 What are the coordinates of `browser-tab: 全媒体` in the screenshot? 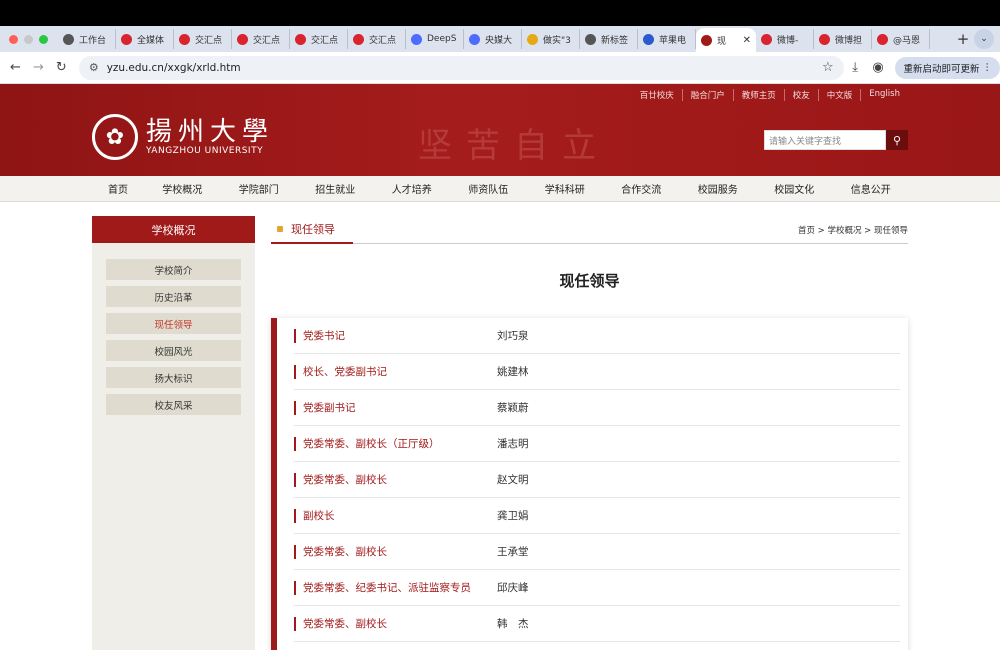 It's located at (145, 39).